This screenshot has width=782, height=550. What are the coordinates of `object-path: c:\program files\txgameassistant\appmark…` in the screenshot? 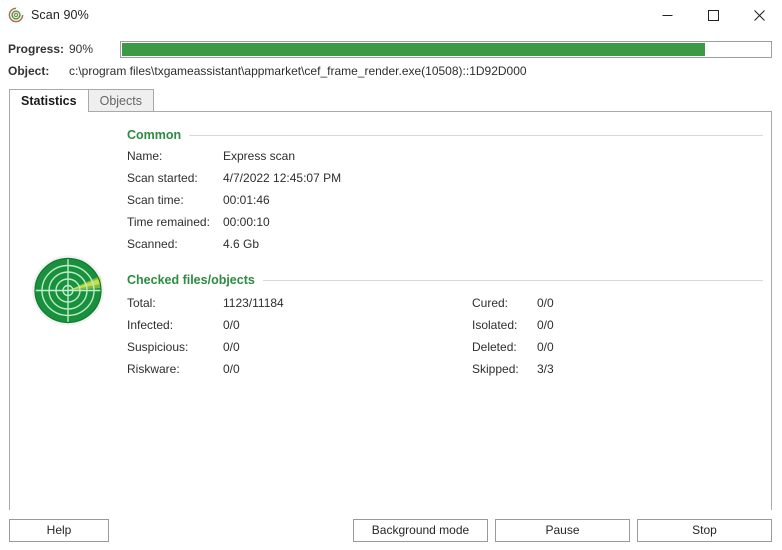 It's located at (298, 71).